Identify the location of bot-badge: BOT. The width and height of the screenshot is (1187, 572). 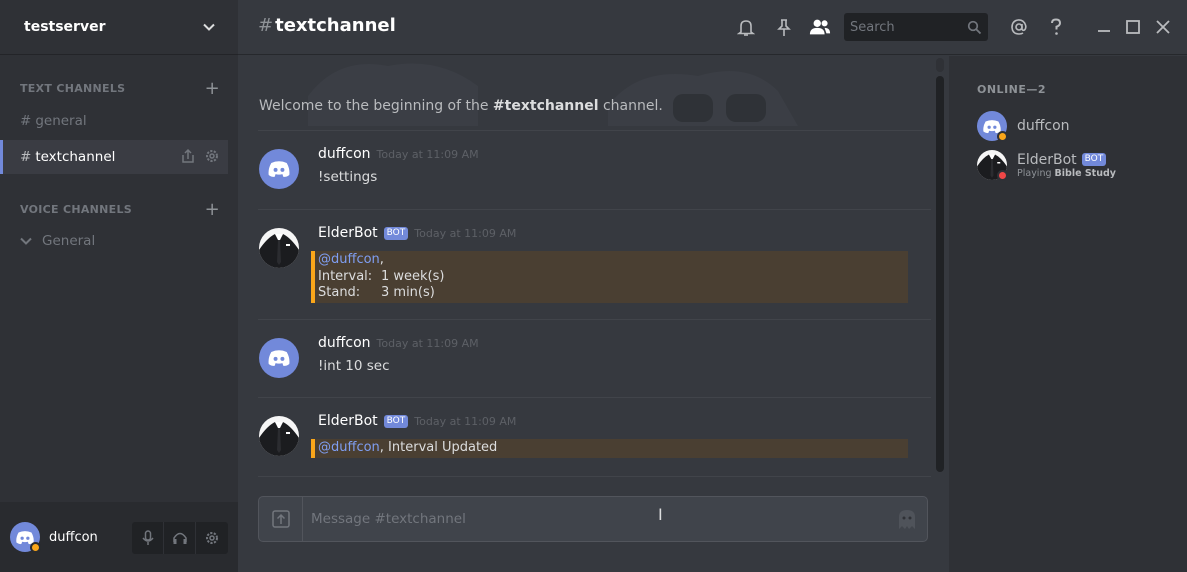
(1094, 159).